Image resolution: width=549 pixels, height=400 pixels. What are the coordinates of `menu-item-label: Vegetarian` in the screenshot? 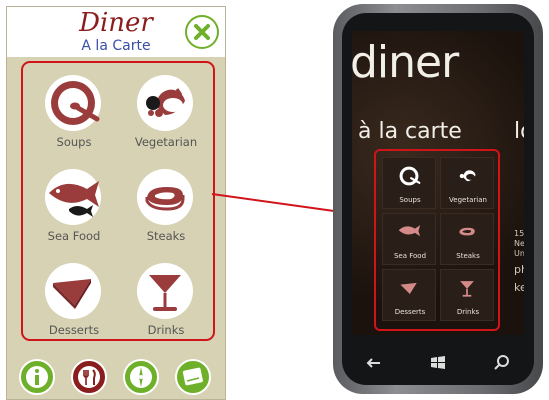 It's located at (166, 142).